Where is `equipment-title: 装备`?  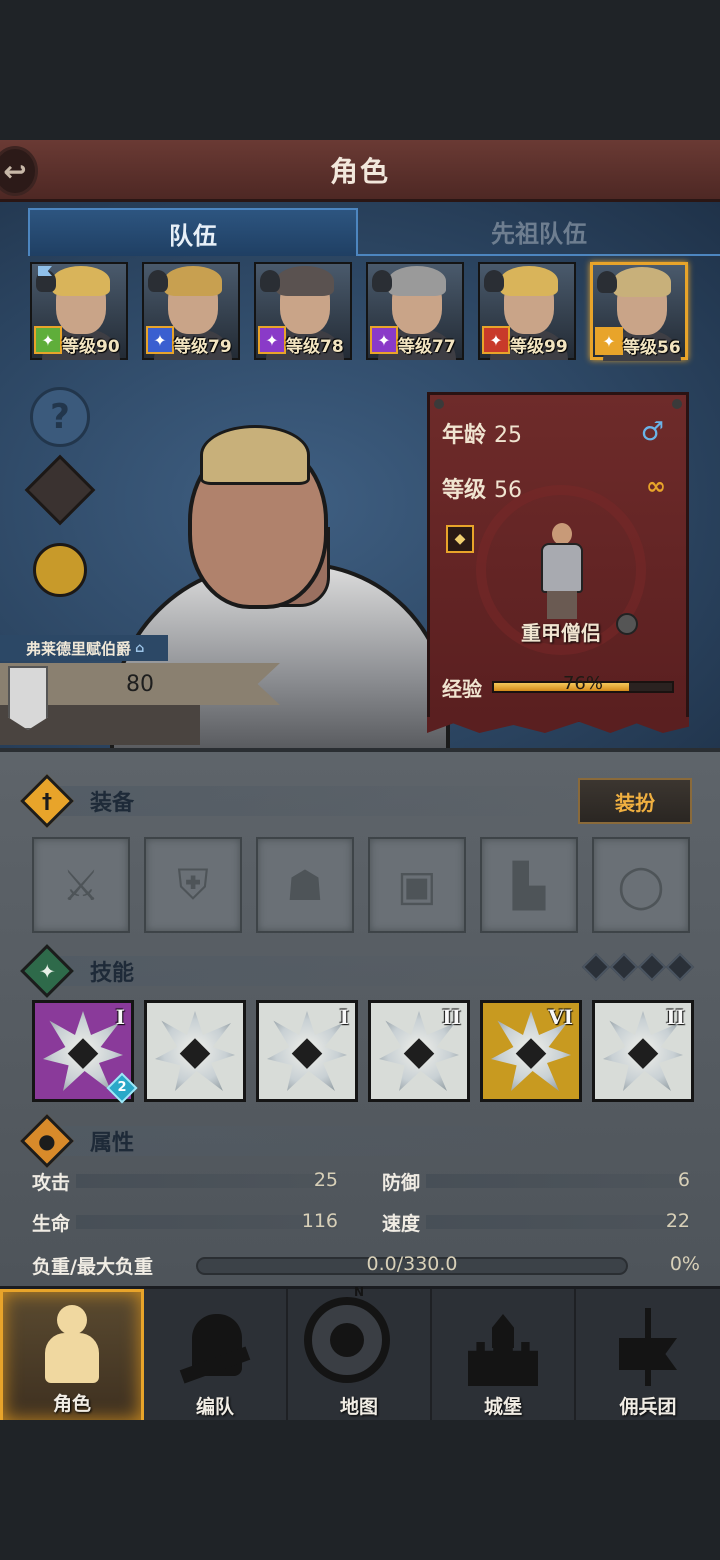
equipment-title: 装备 is located at coordinates (112, 803).